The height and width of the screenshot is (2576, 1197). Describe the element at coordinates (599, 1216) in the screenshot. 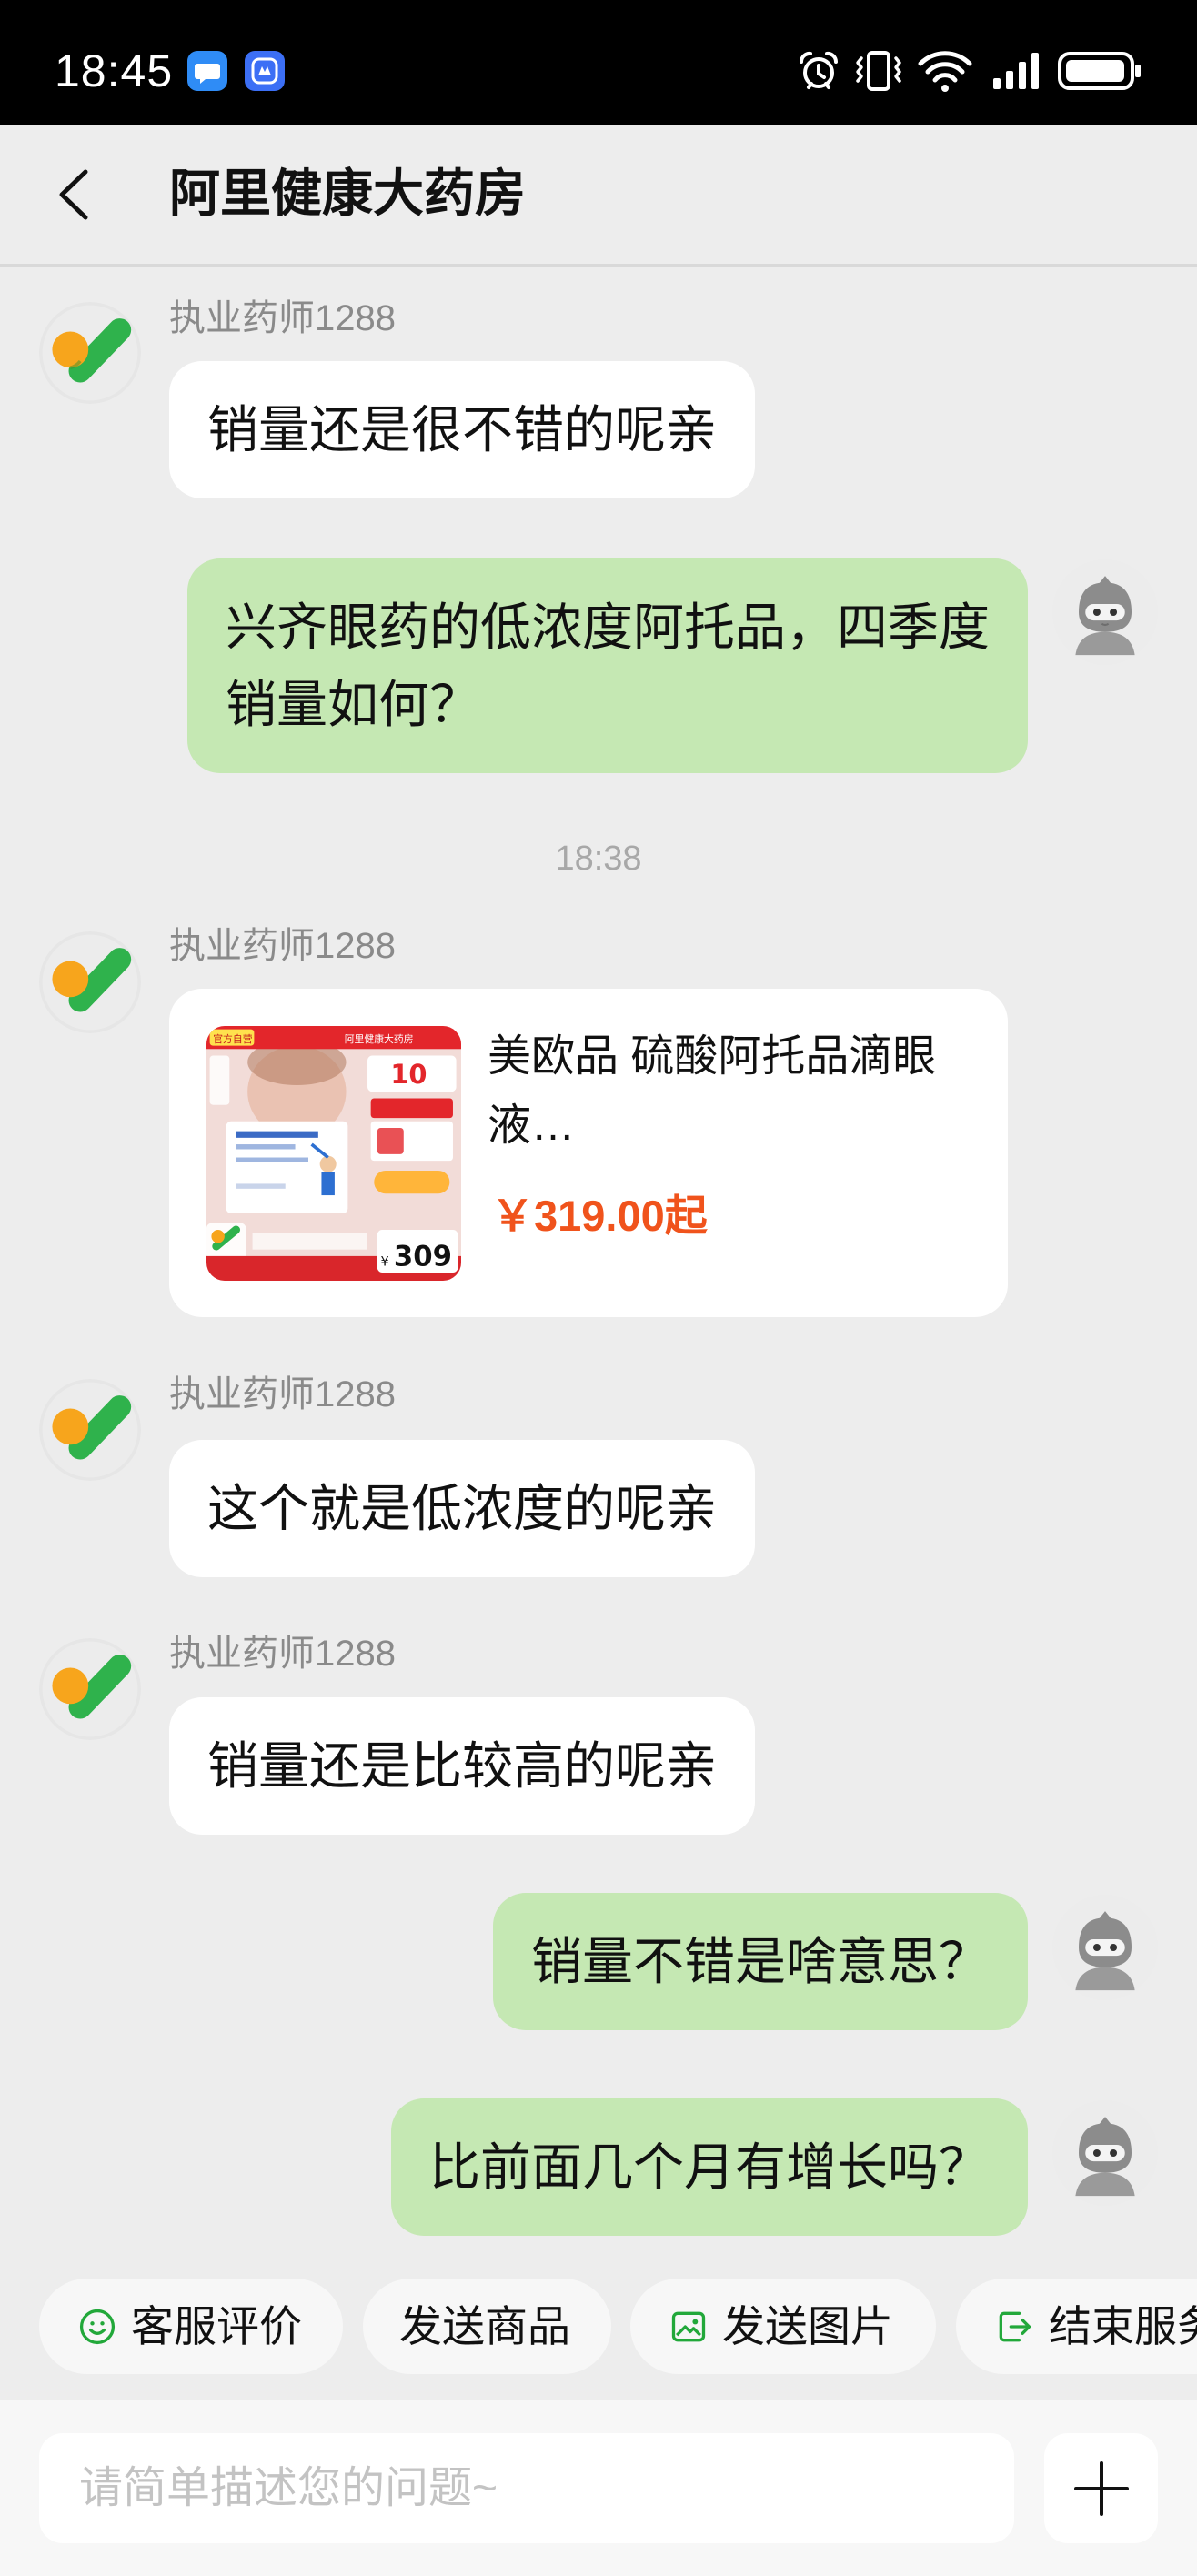

I see `product-price: ￥319.00起` at that location.